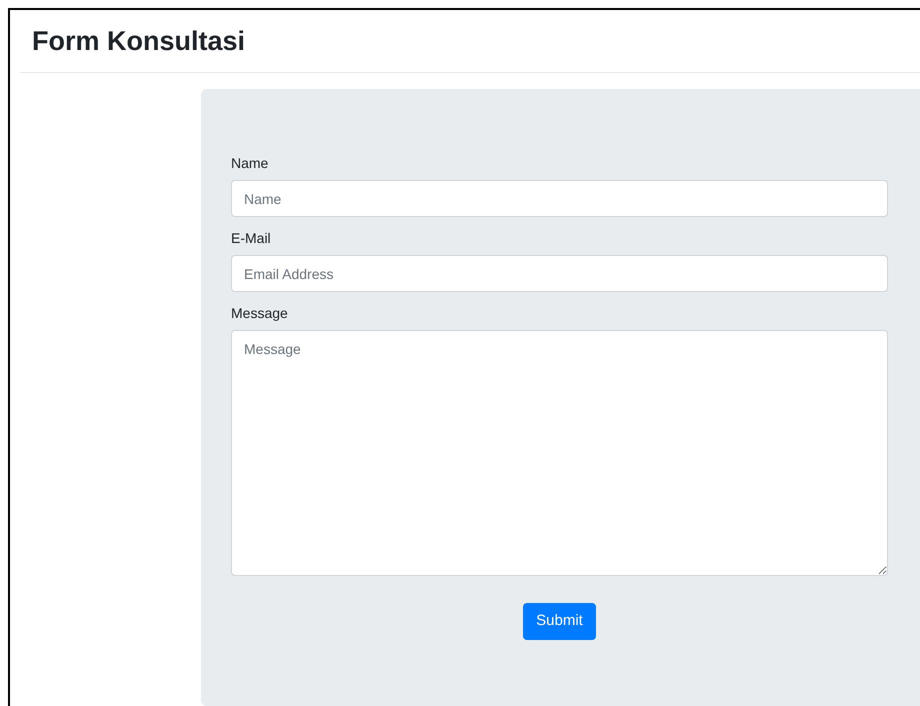  What do you see at coordinates (559, 621) in the screenshot?
I see `submit-button: Submit` at bounding box center [559, 621].